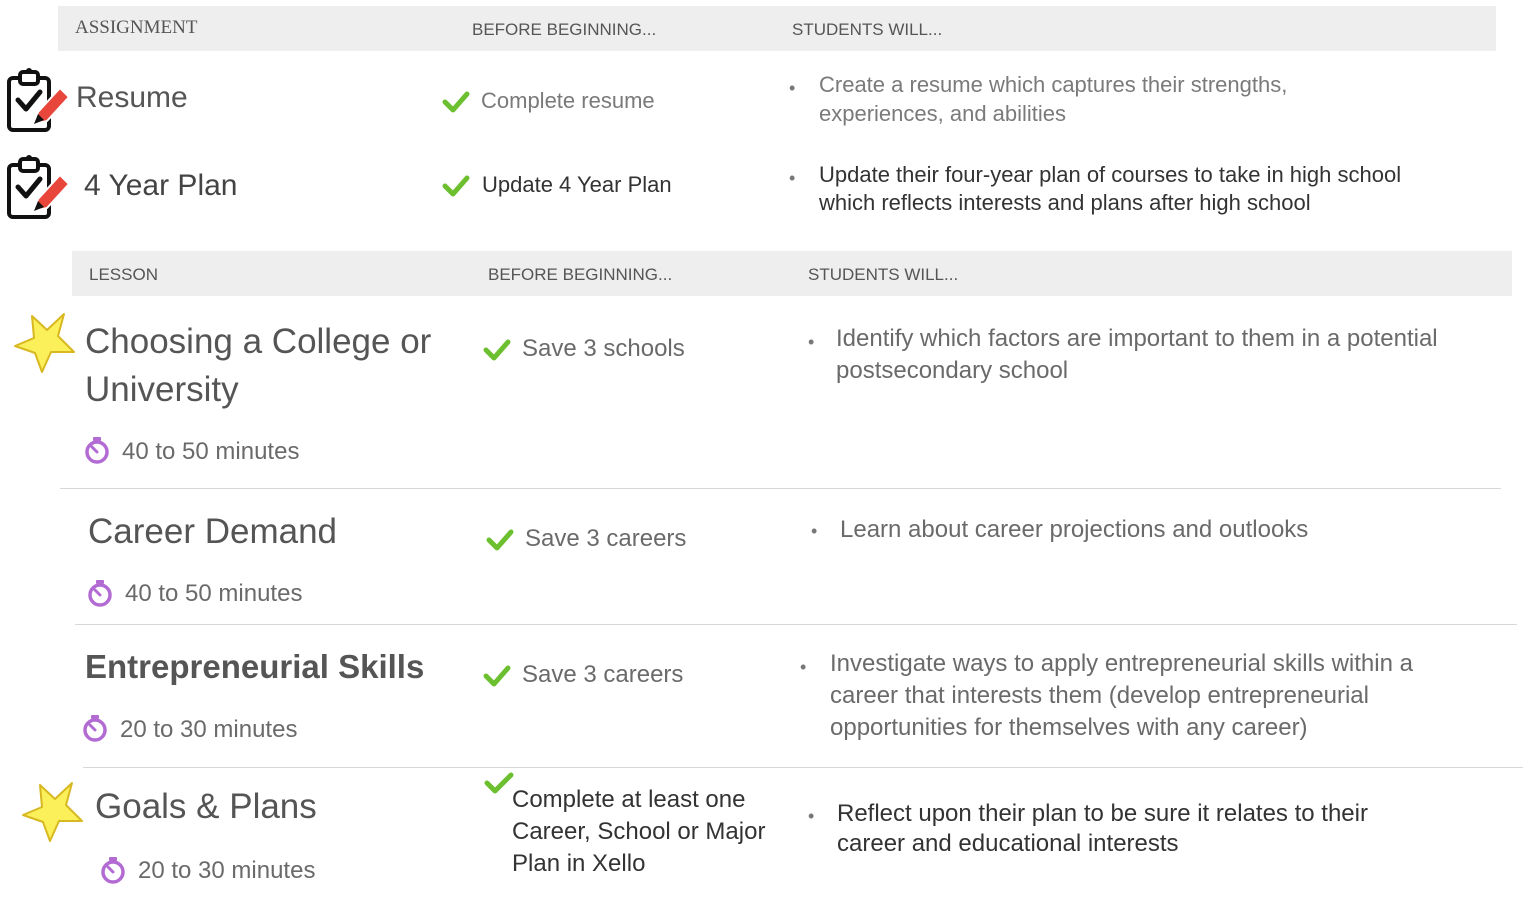  I want to click on assignment-column-header: ASSIGNMENT, so click(136, 27).